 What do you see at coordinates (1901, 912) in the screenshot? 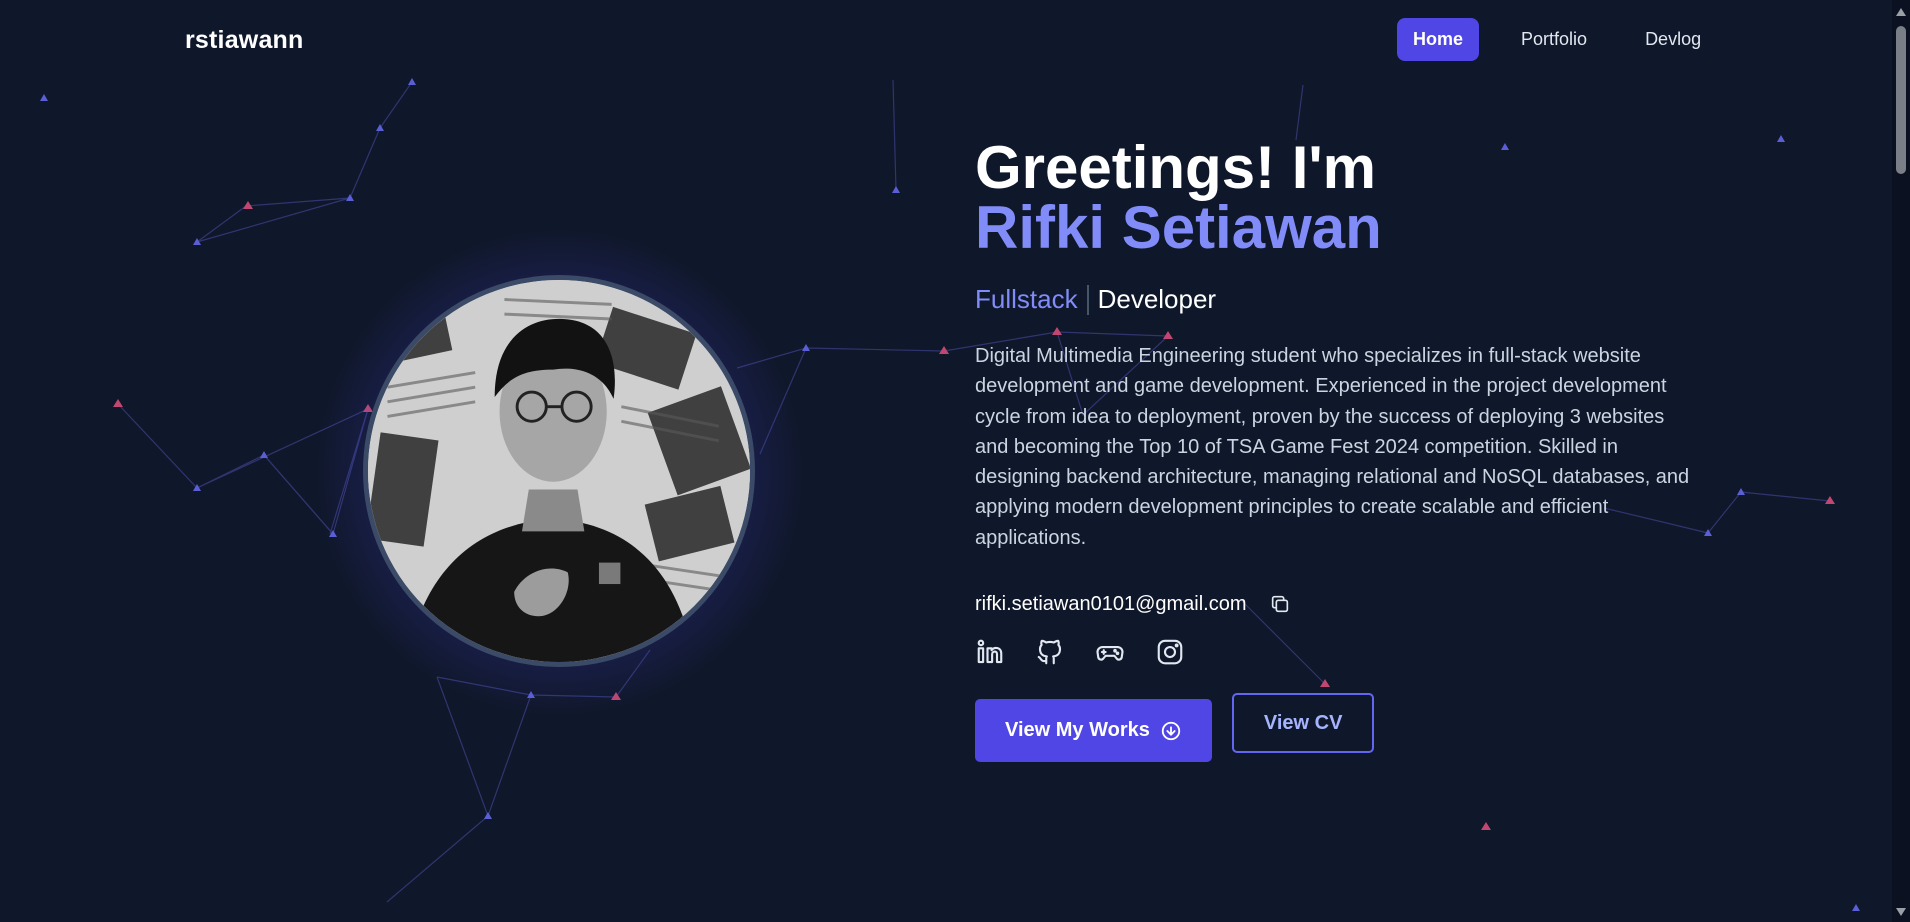
I see `scroll-down-arrow` at bounding box center [1901, 912].